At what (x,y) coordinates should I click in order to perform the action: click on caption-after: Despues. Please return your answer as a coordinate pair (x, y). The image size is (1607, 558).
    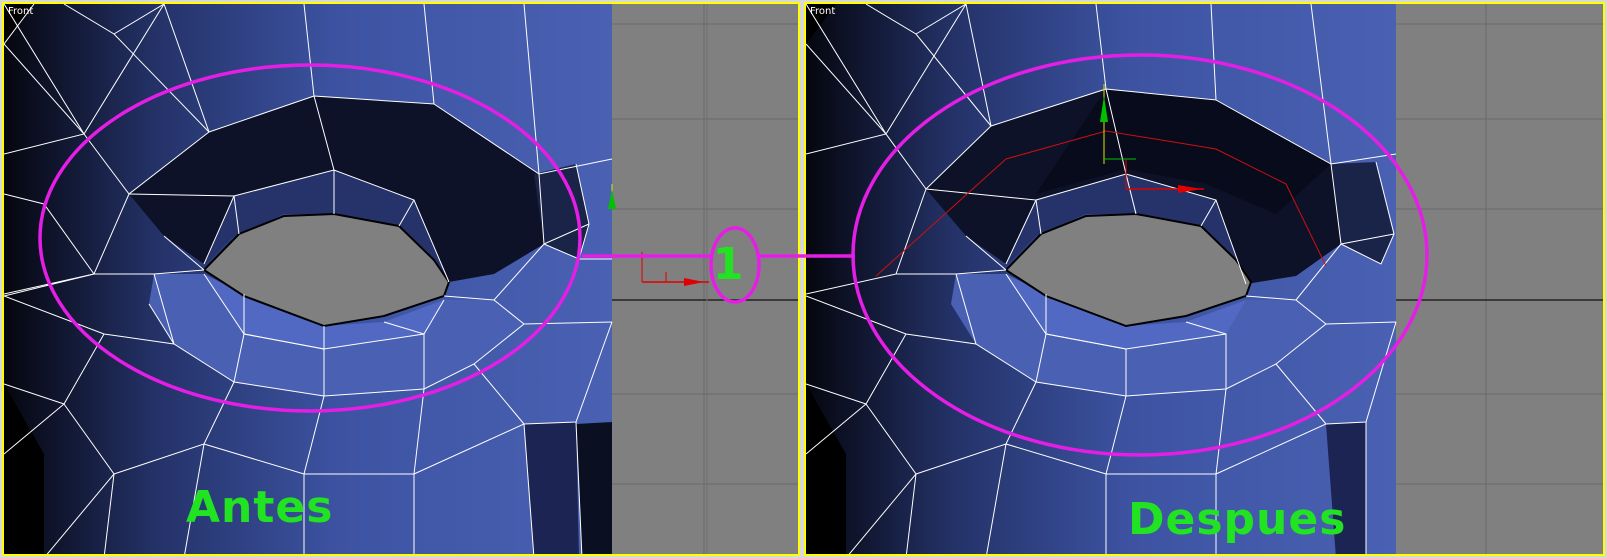
    Looking at the image, I should click on (1237, 519).